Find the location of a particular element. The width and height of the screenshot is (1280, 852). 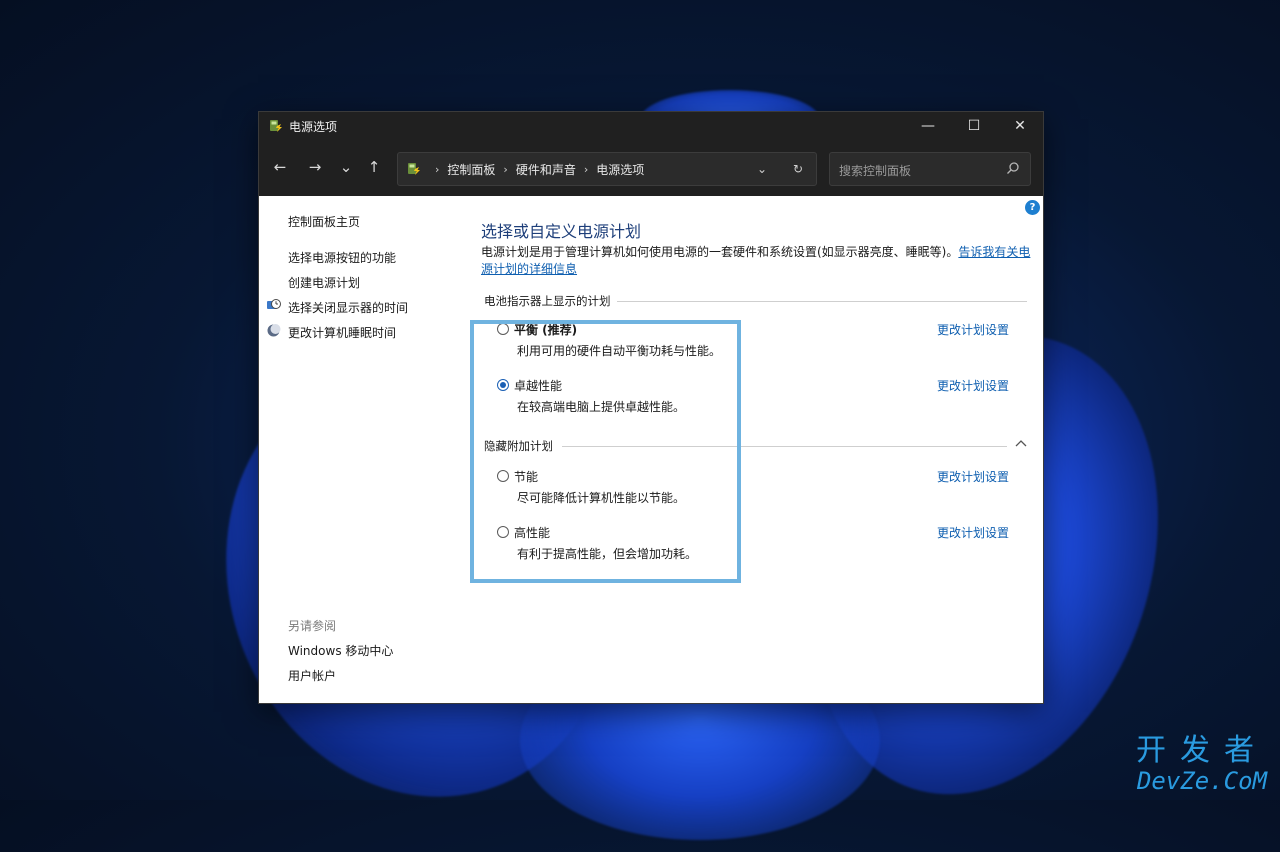

power-button-function-link: 选择电源按钮的功能 is located at coordinates (342, 257).